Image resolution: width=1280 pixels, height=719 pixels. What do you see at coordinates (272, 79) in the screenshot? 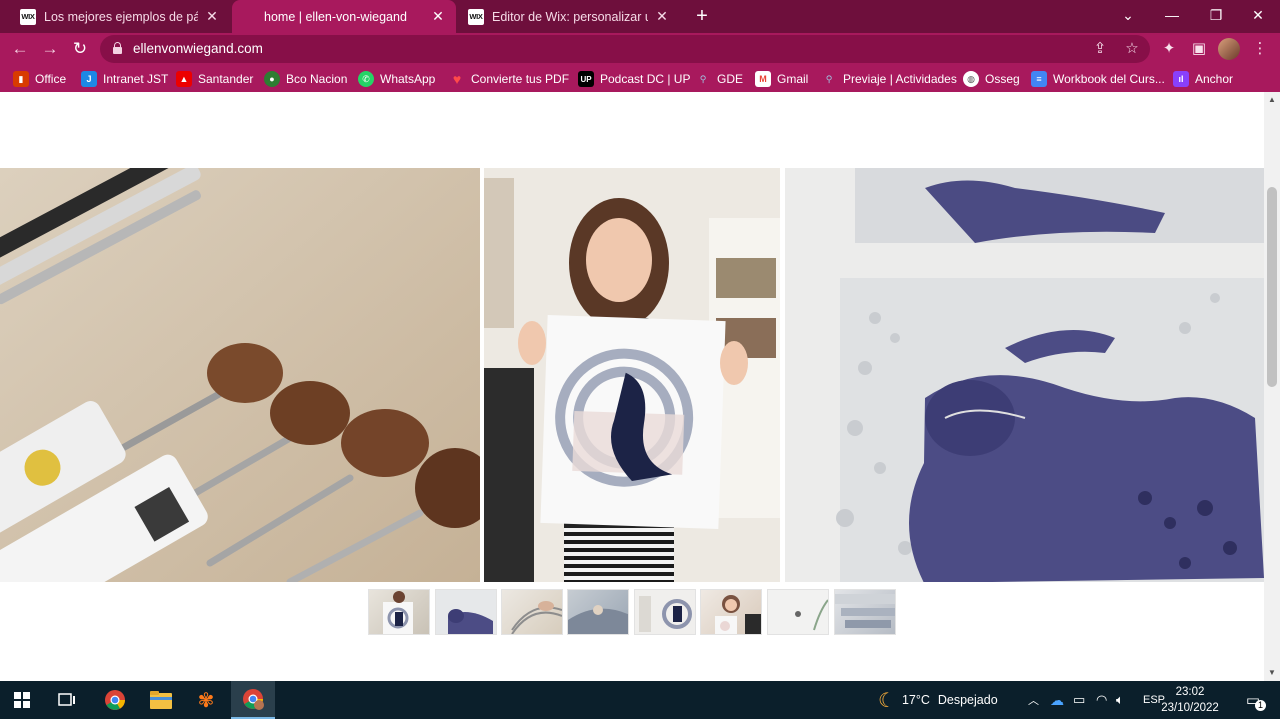
I see `bco-nacion-icon: ●` at bounding box center [272, 79].